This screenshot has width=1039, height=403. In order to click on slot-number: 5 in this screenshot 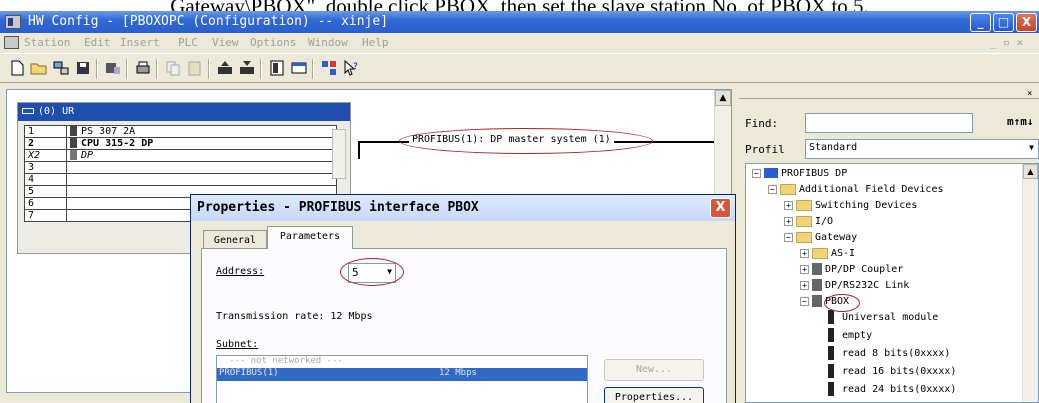, I will do `click(45, 191)`.